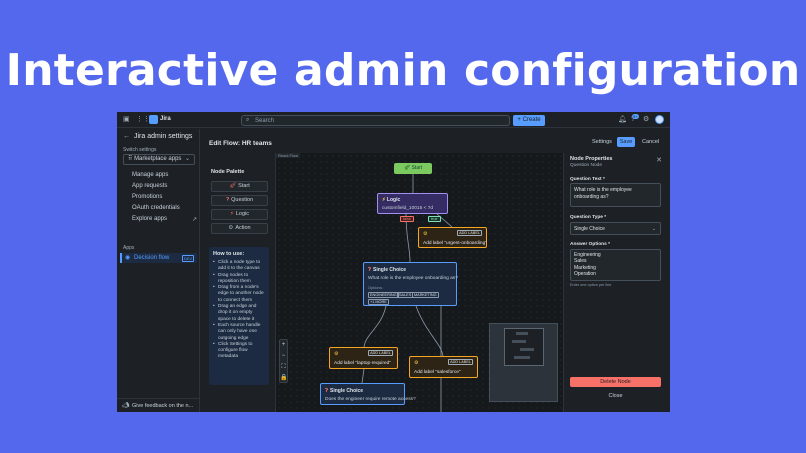  What do you see at coordinates (659, 160) in the screenshot?
I see `close-icon: ✕` at bounding box center [659, 160].